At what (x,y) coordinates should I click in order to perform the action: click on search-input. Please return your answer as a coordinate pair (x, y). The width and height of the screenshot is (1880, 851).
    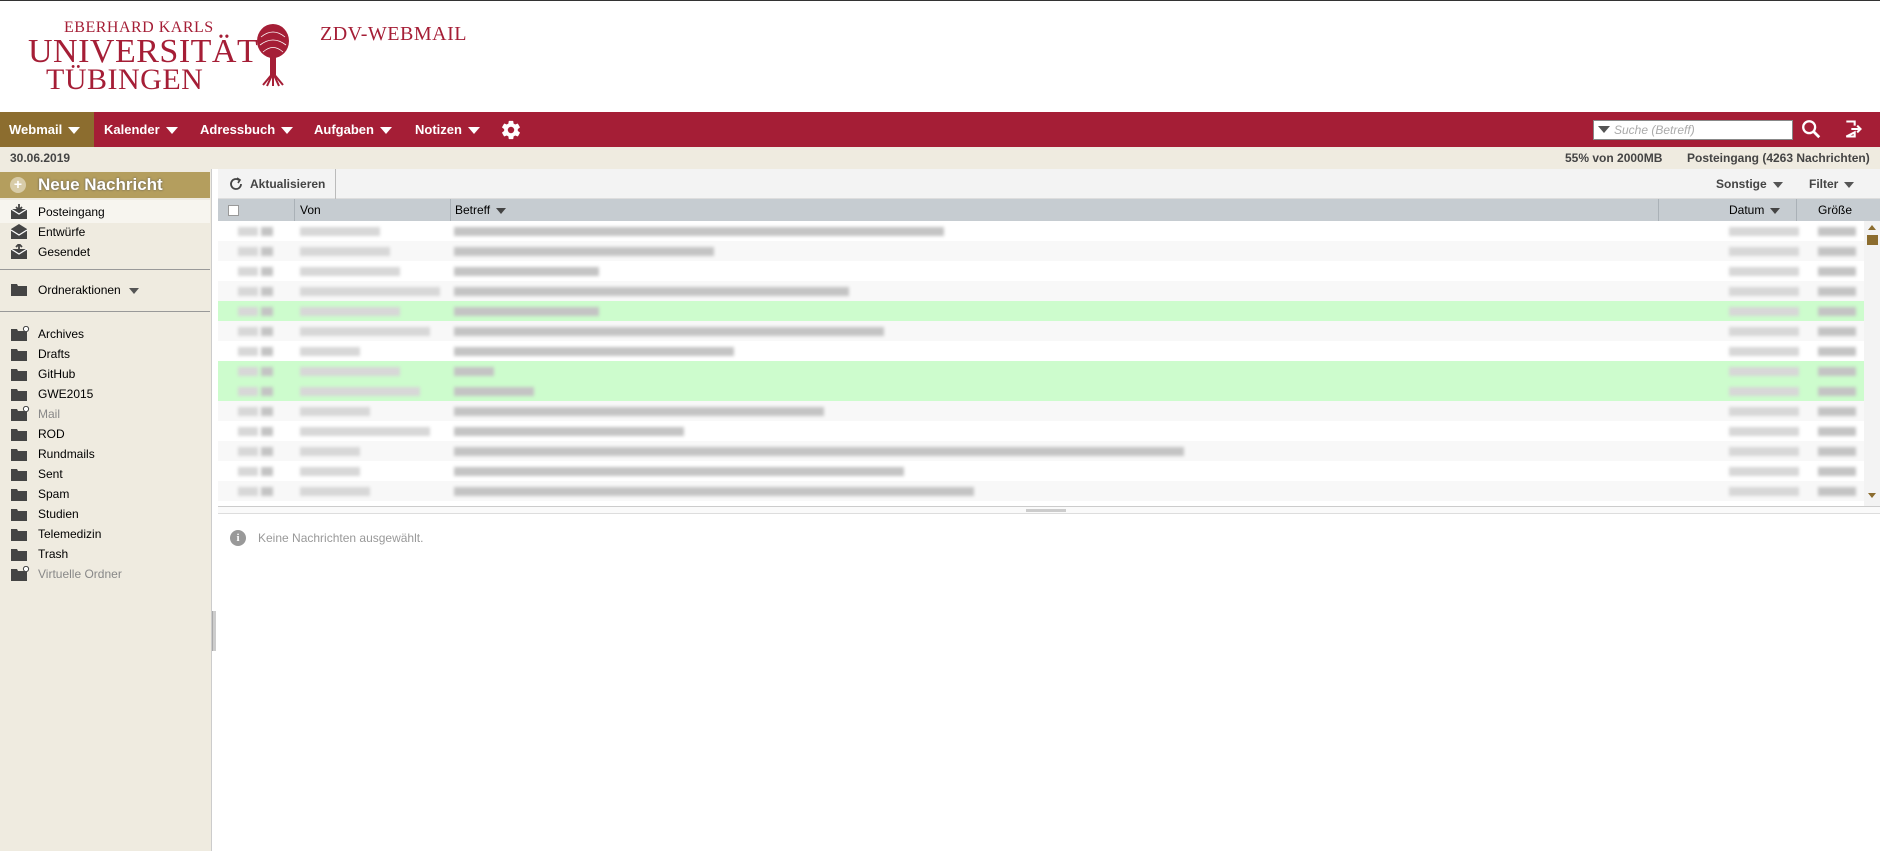
    Looking at the image, I should click on (1701, 130).